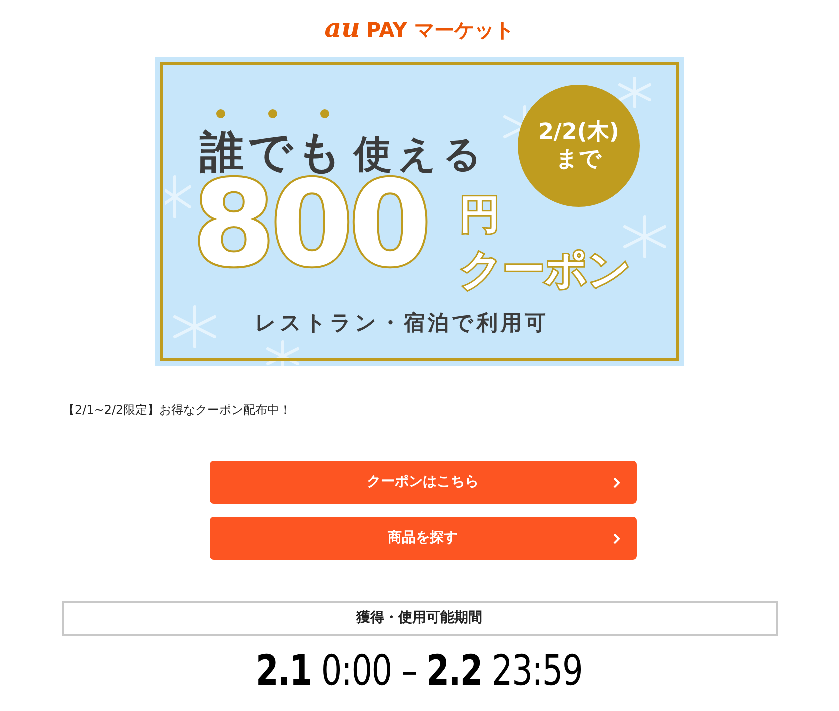  What do you see at coordinates (423, 482) in the screenshot?
I see `action-button: クーポンはこちら` at bounding box center [423, 482].